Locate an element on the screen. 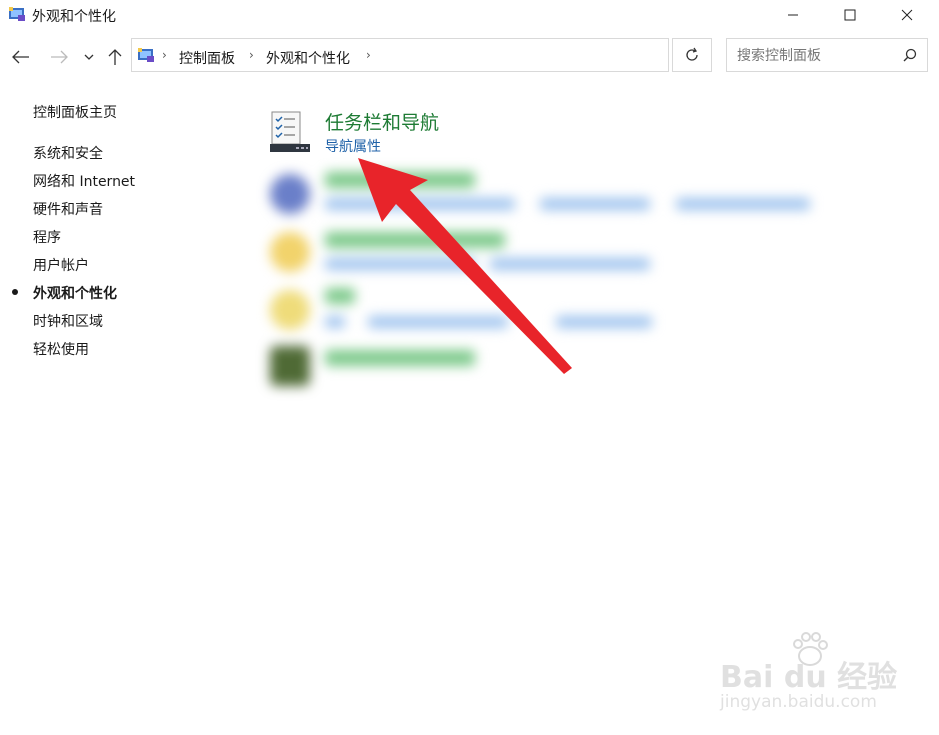 The width and height of the screenshot is (939, 735). maximize-icon is located at coordinates (850, 15).